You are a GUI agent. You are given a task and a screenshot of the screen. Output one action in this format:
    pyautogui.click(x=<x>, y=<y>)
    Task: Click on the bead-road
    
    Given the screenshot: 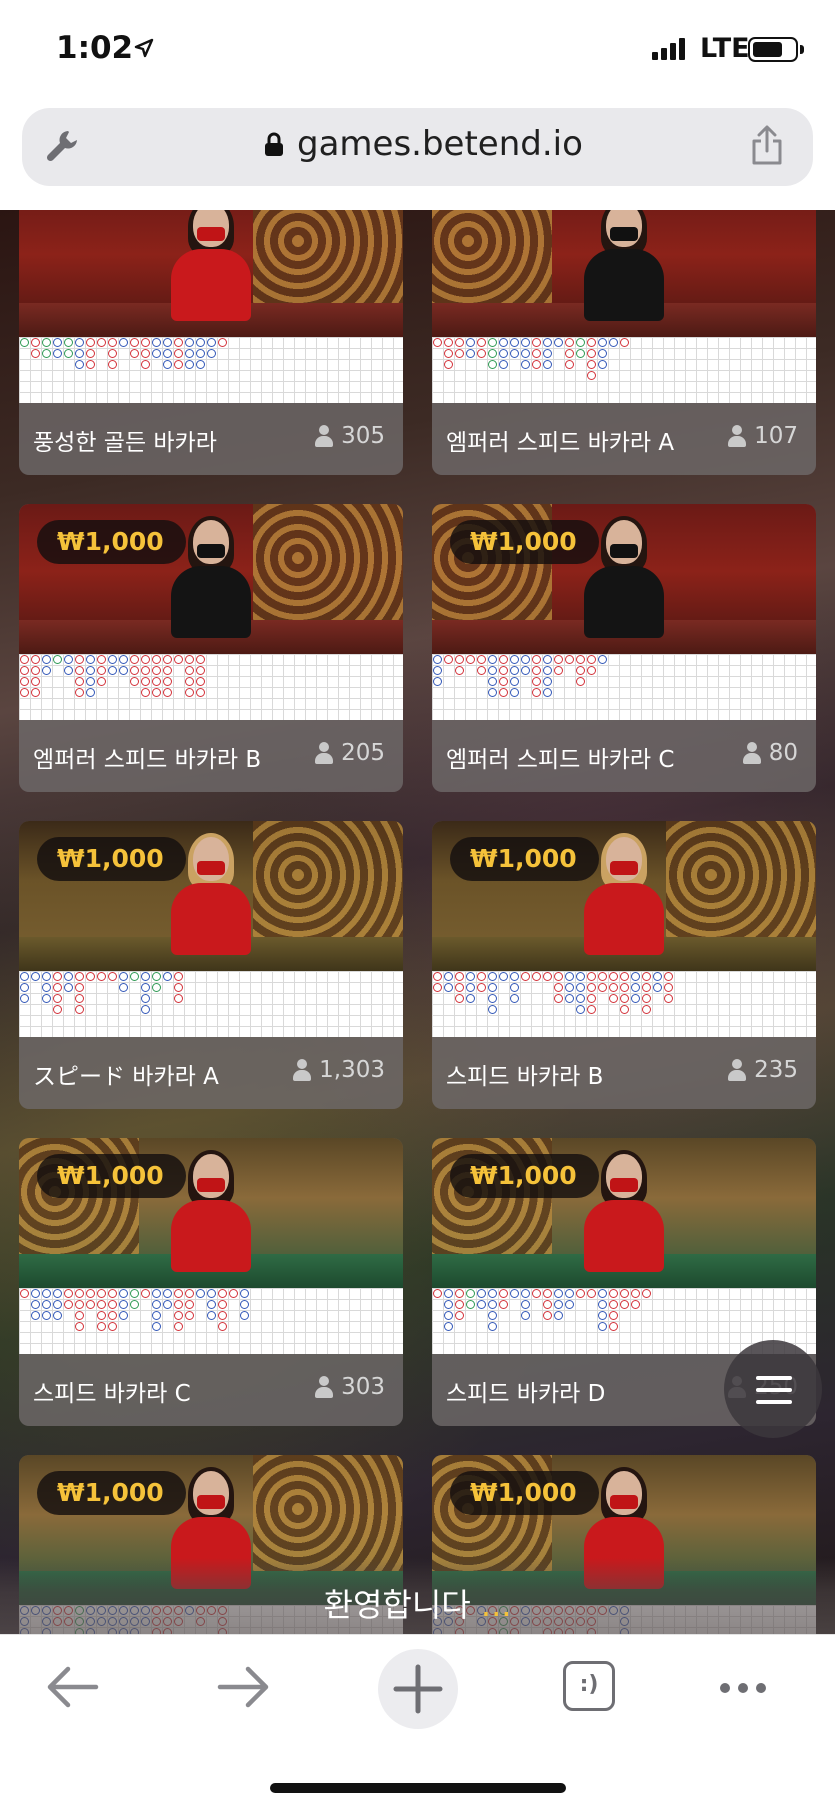 What is the action you would take?
    pyautogui.click(x=211, y=687)
    